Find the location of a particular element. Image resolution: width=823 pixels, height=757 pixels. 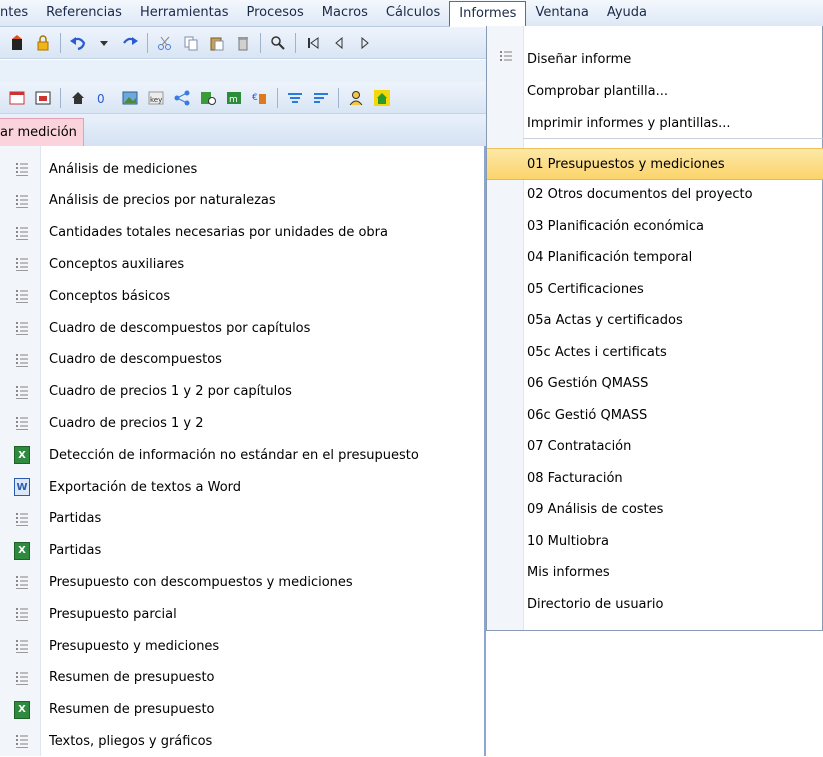

tab-medicion: ar medición is located at coordinates (42, 132).